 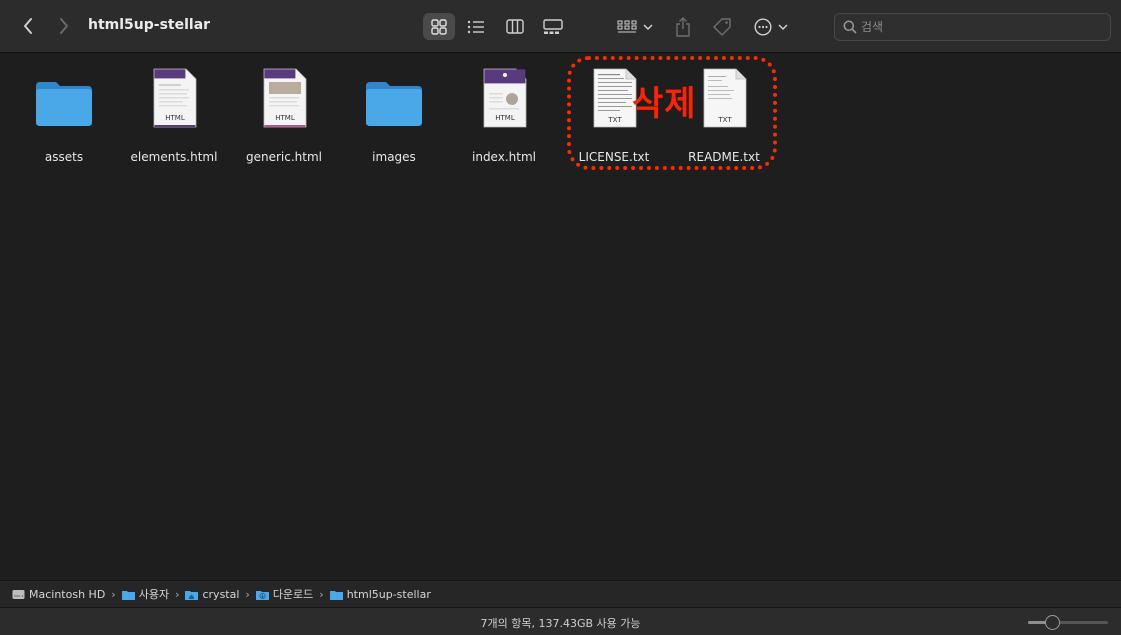 I want to click on path-crumb-macintosh-hd: Macintosh HD, so click(x=58, y=594).